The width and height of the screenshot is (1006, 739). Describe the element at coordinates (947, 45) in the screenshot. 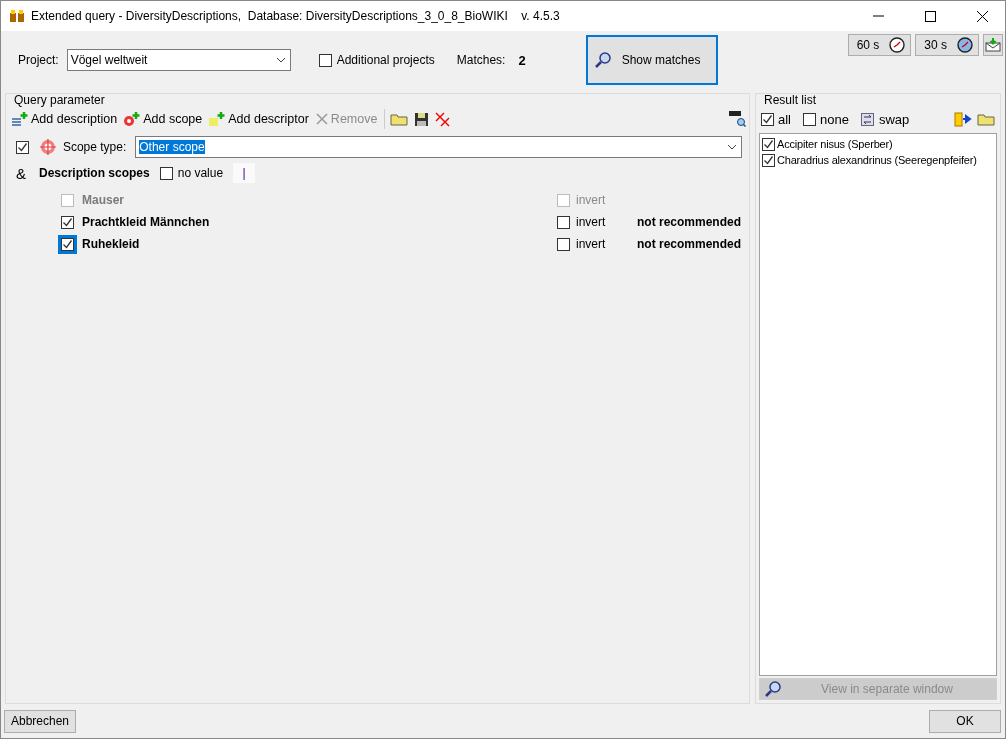

I see `timeout-button: 30 s` at that location.